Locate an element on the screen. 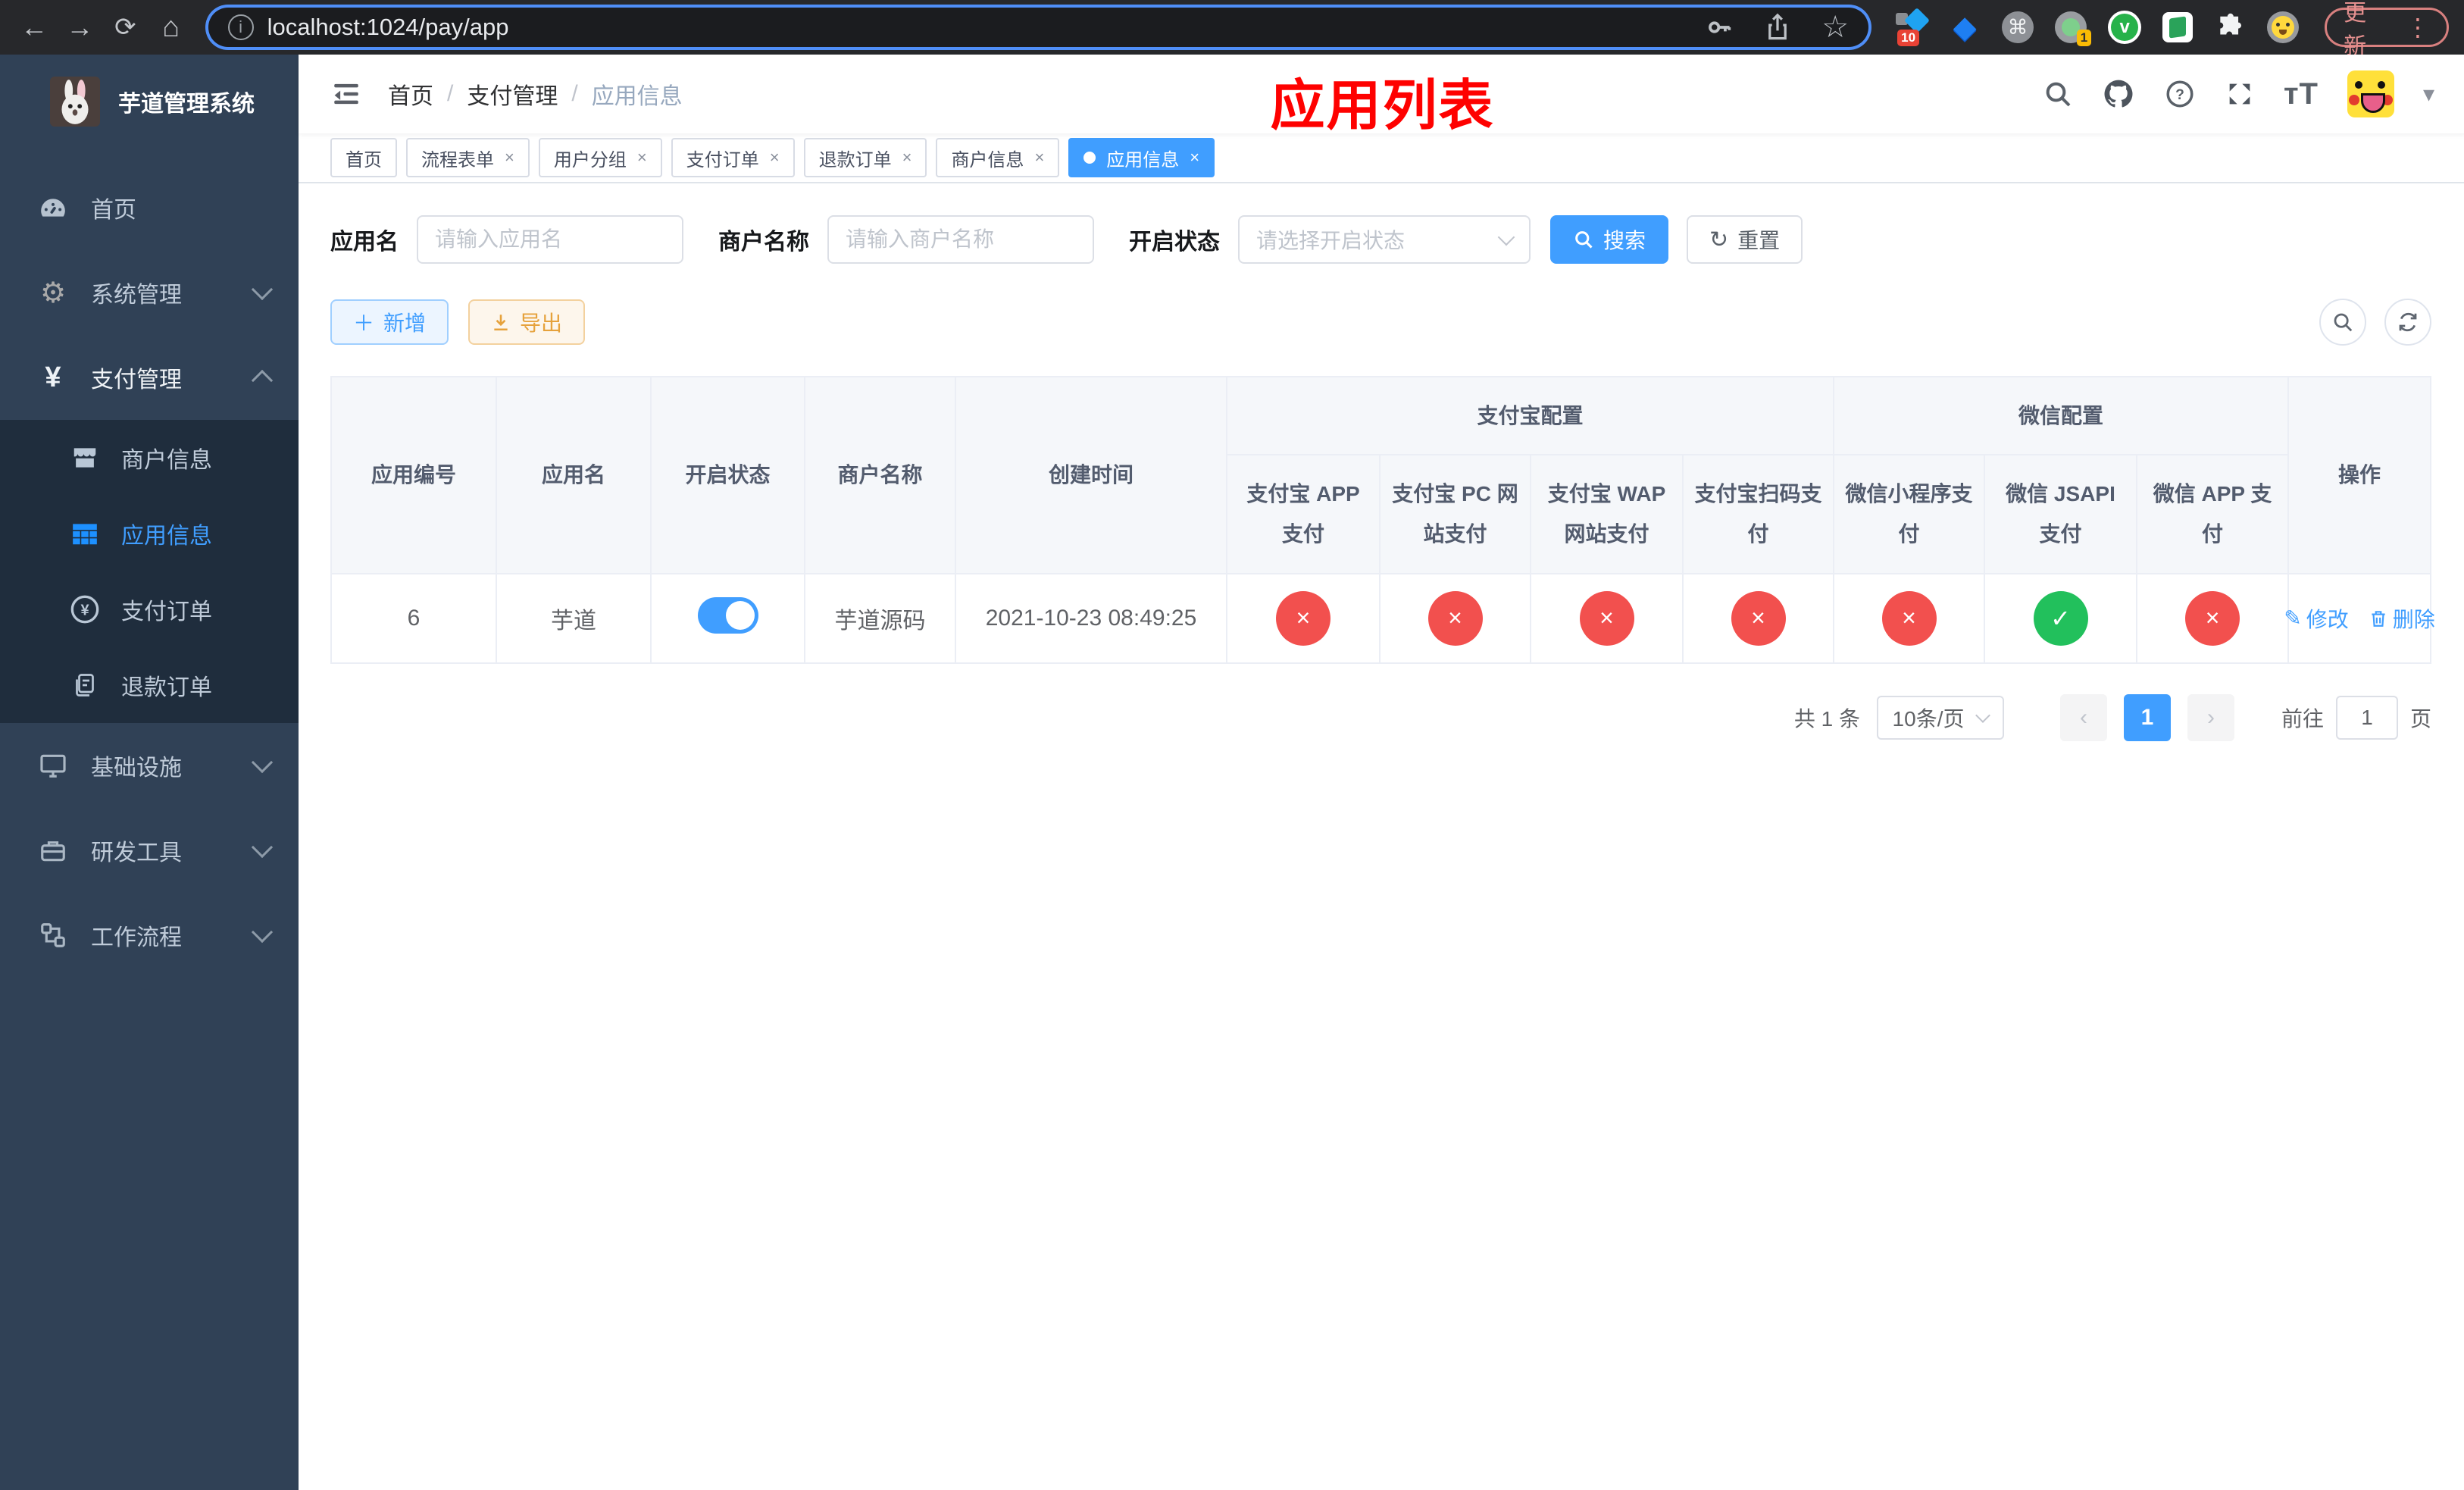 The height and width of the screenshot is (1490, 2464). breadcrumb: 首页 / 支付管理 / 应用信息 is located at coordinates (535, 94).